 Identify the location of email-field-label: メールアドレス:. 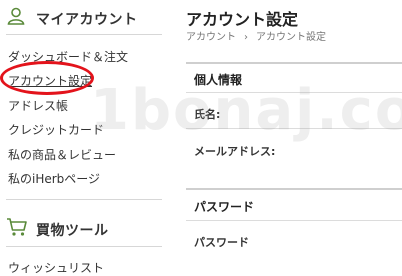
(235, 151).